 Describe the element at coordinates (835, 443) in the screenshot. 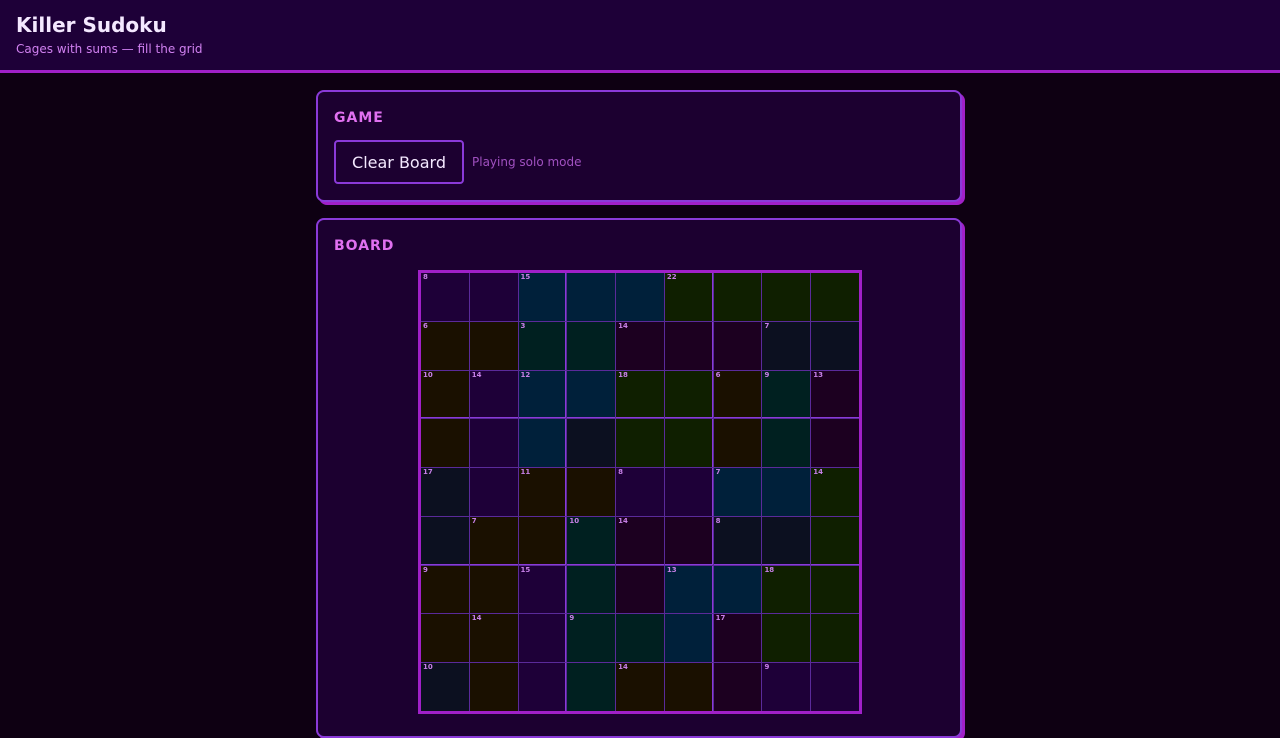

I see `sudoku-cell-r4c9` at that location.